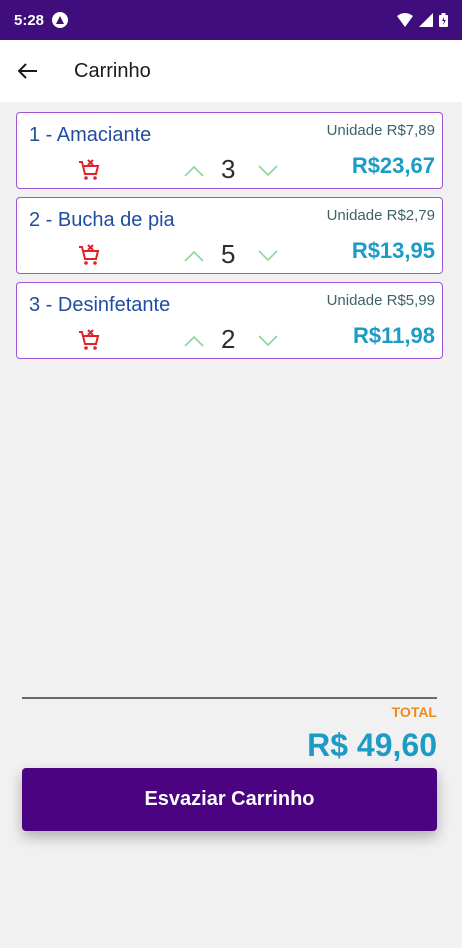 This screenshot has width=462, height=948. Describe the element at coordinates (231, 20) in the screenshot. I see `status-bar: 5:28` at that location.